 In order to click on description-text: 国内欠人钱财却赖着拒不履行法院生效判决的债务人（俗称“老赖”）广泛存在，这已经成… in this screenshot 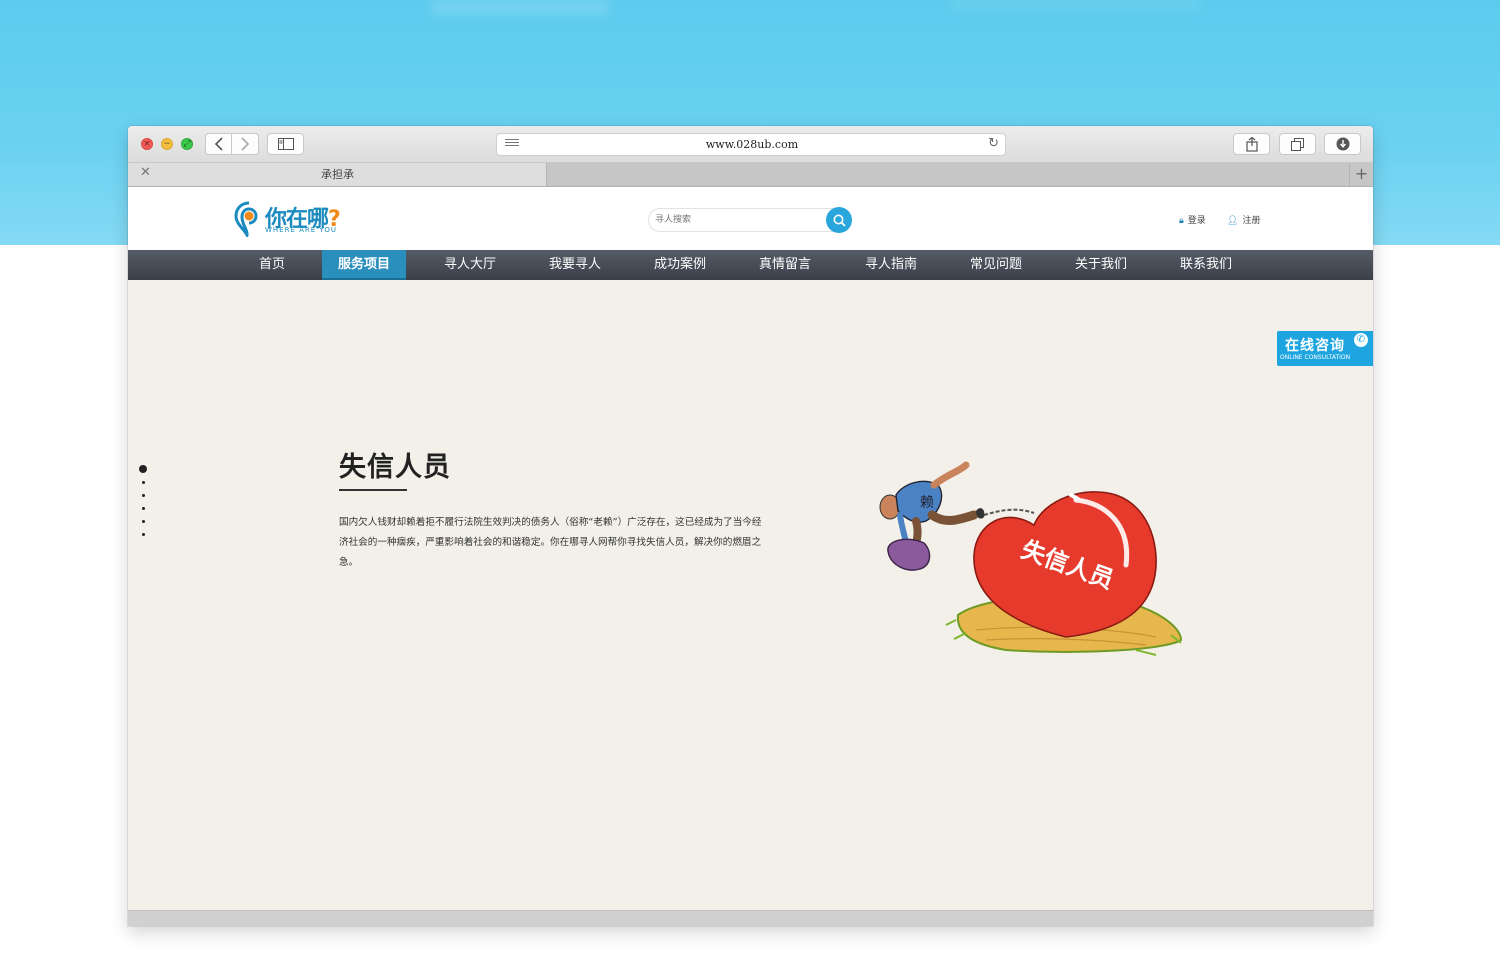, I will do `click(550, 542)`.